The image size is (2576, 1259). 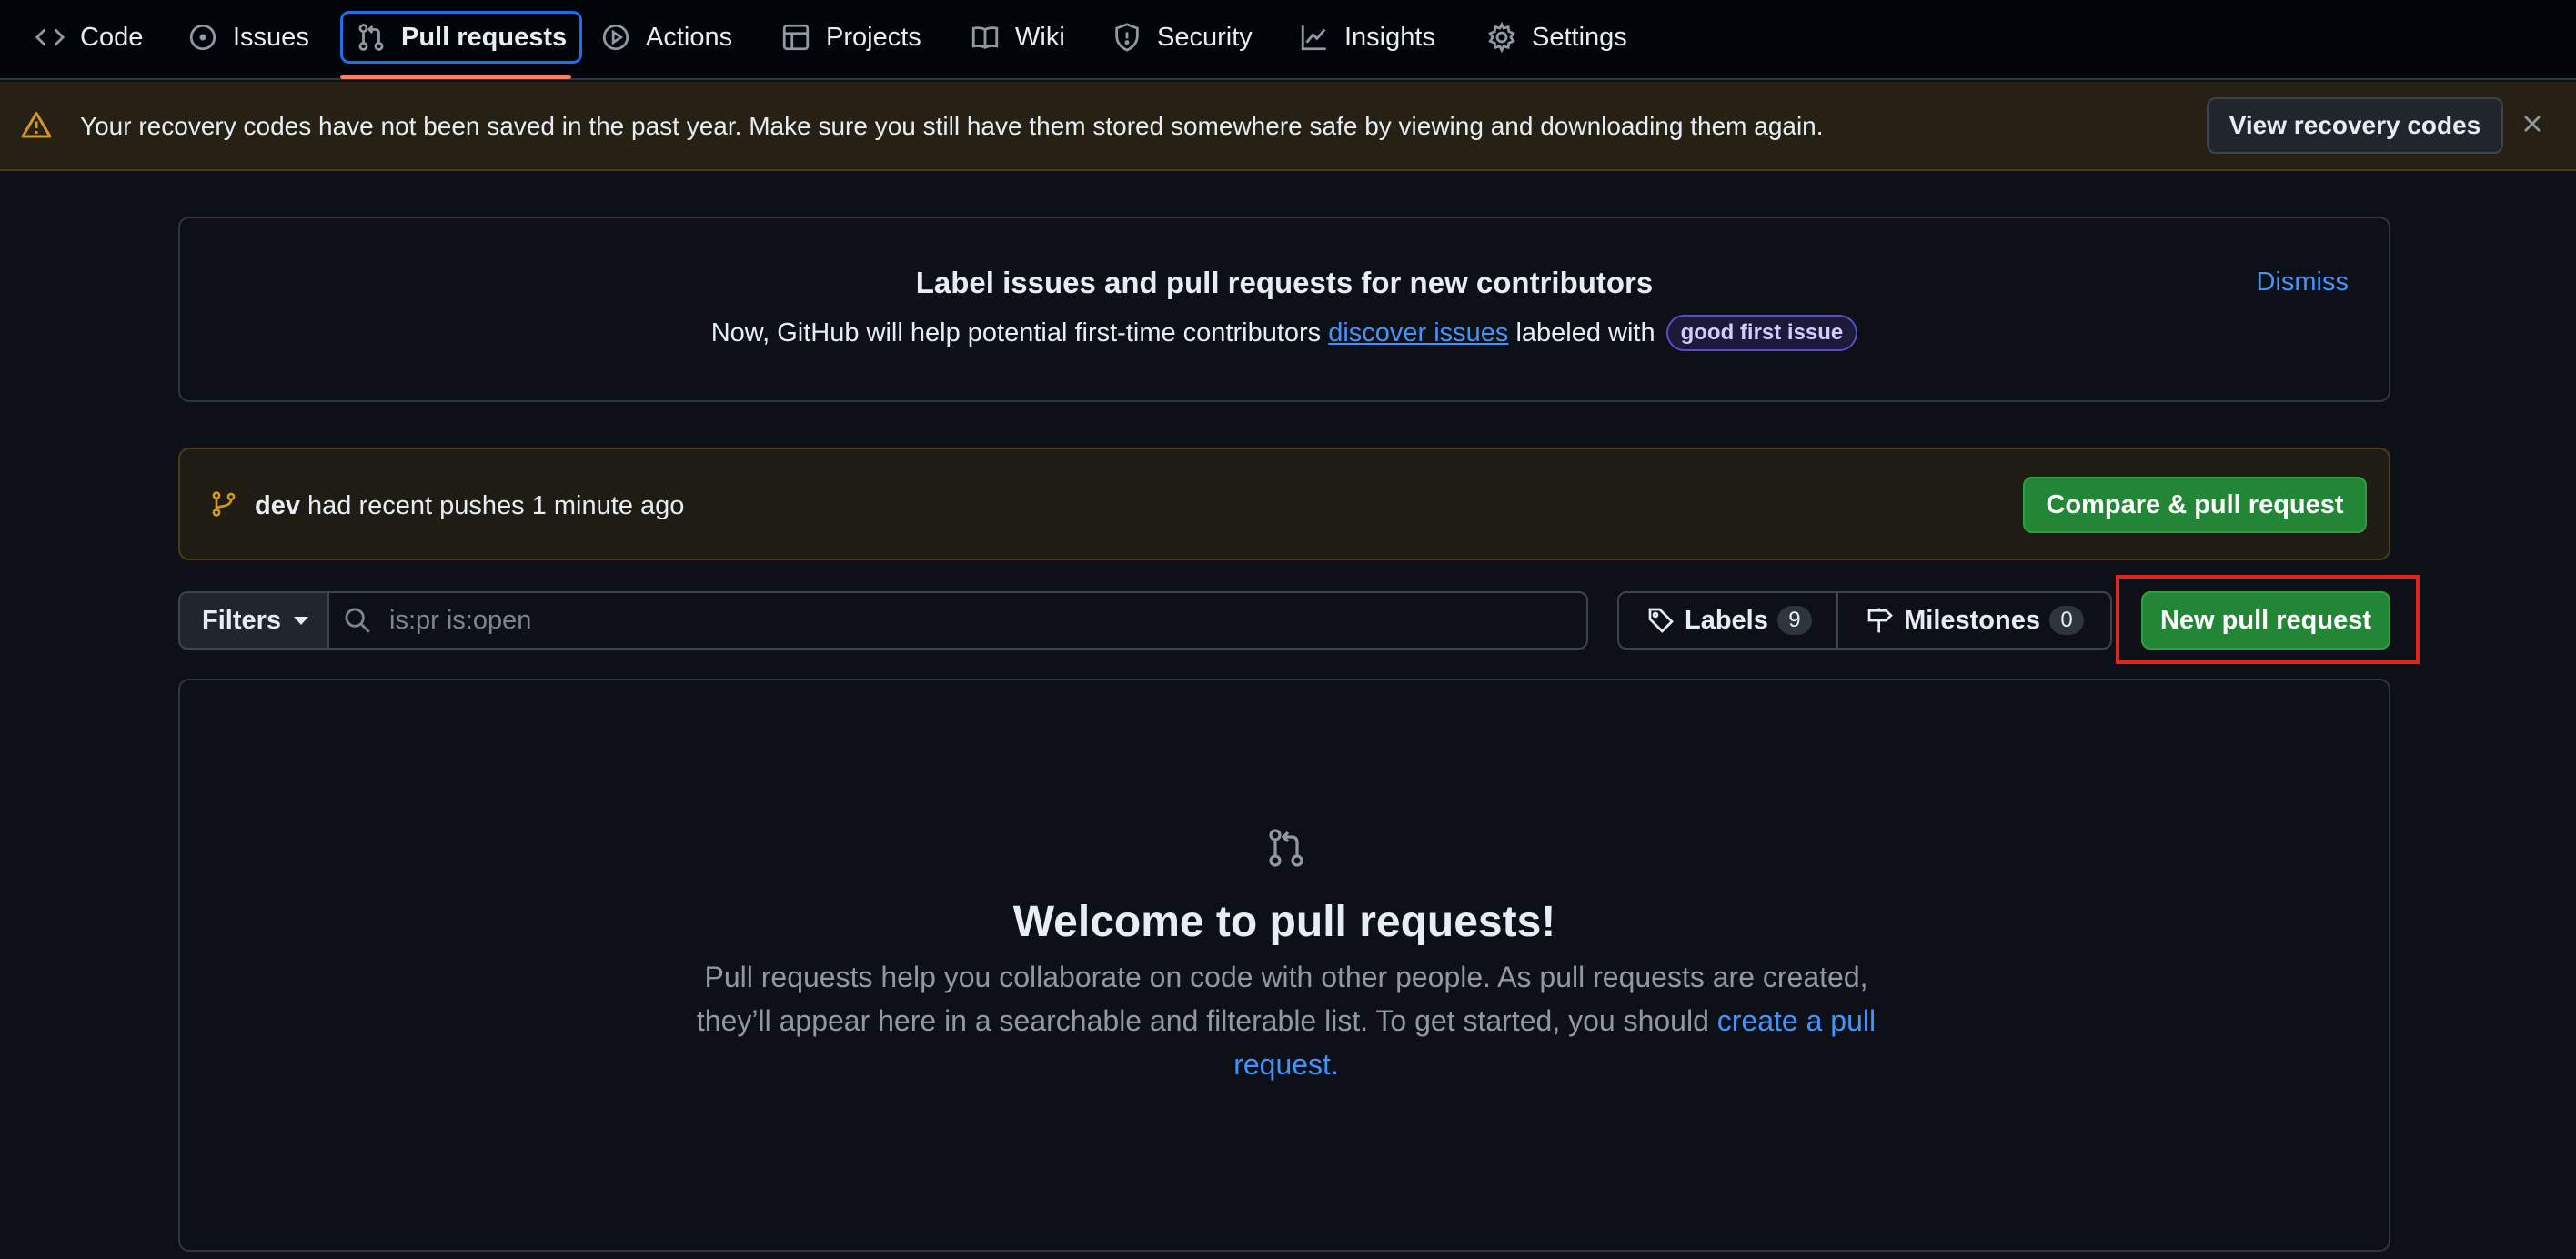 What do you see at coordinates (796, 37) in the screenshot?
I see `table-icon` at bounding box center [796, 37].